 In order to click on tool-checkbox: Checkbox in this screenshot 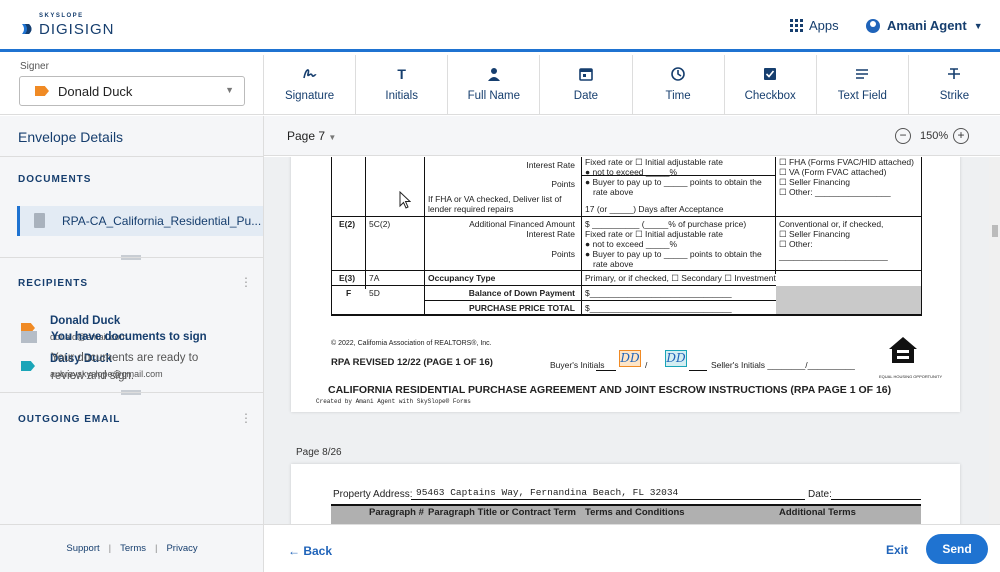, I will do `click(771, 84)`.